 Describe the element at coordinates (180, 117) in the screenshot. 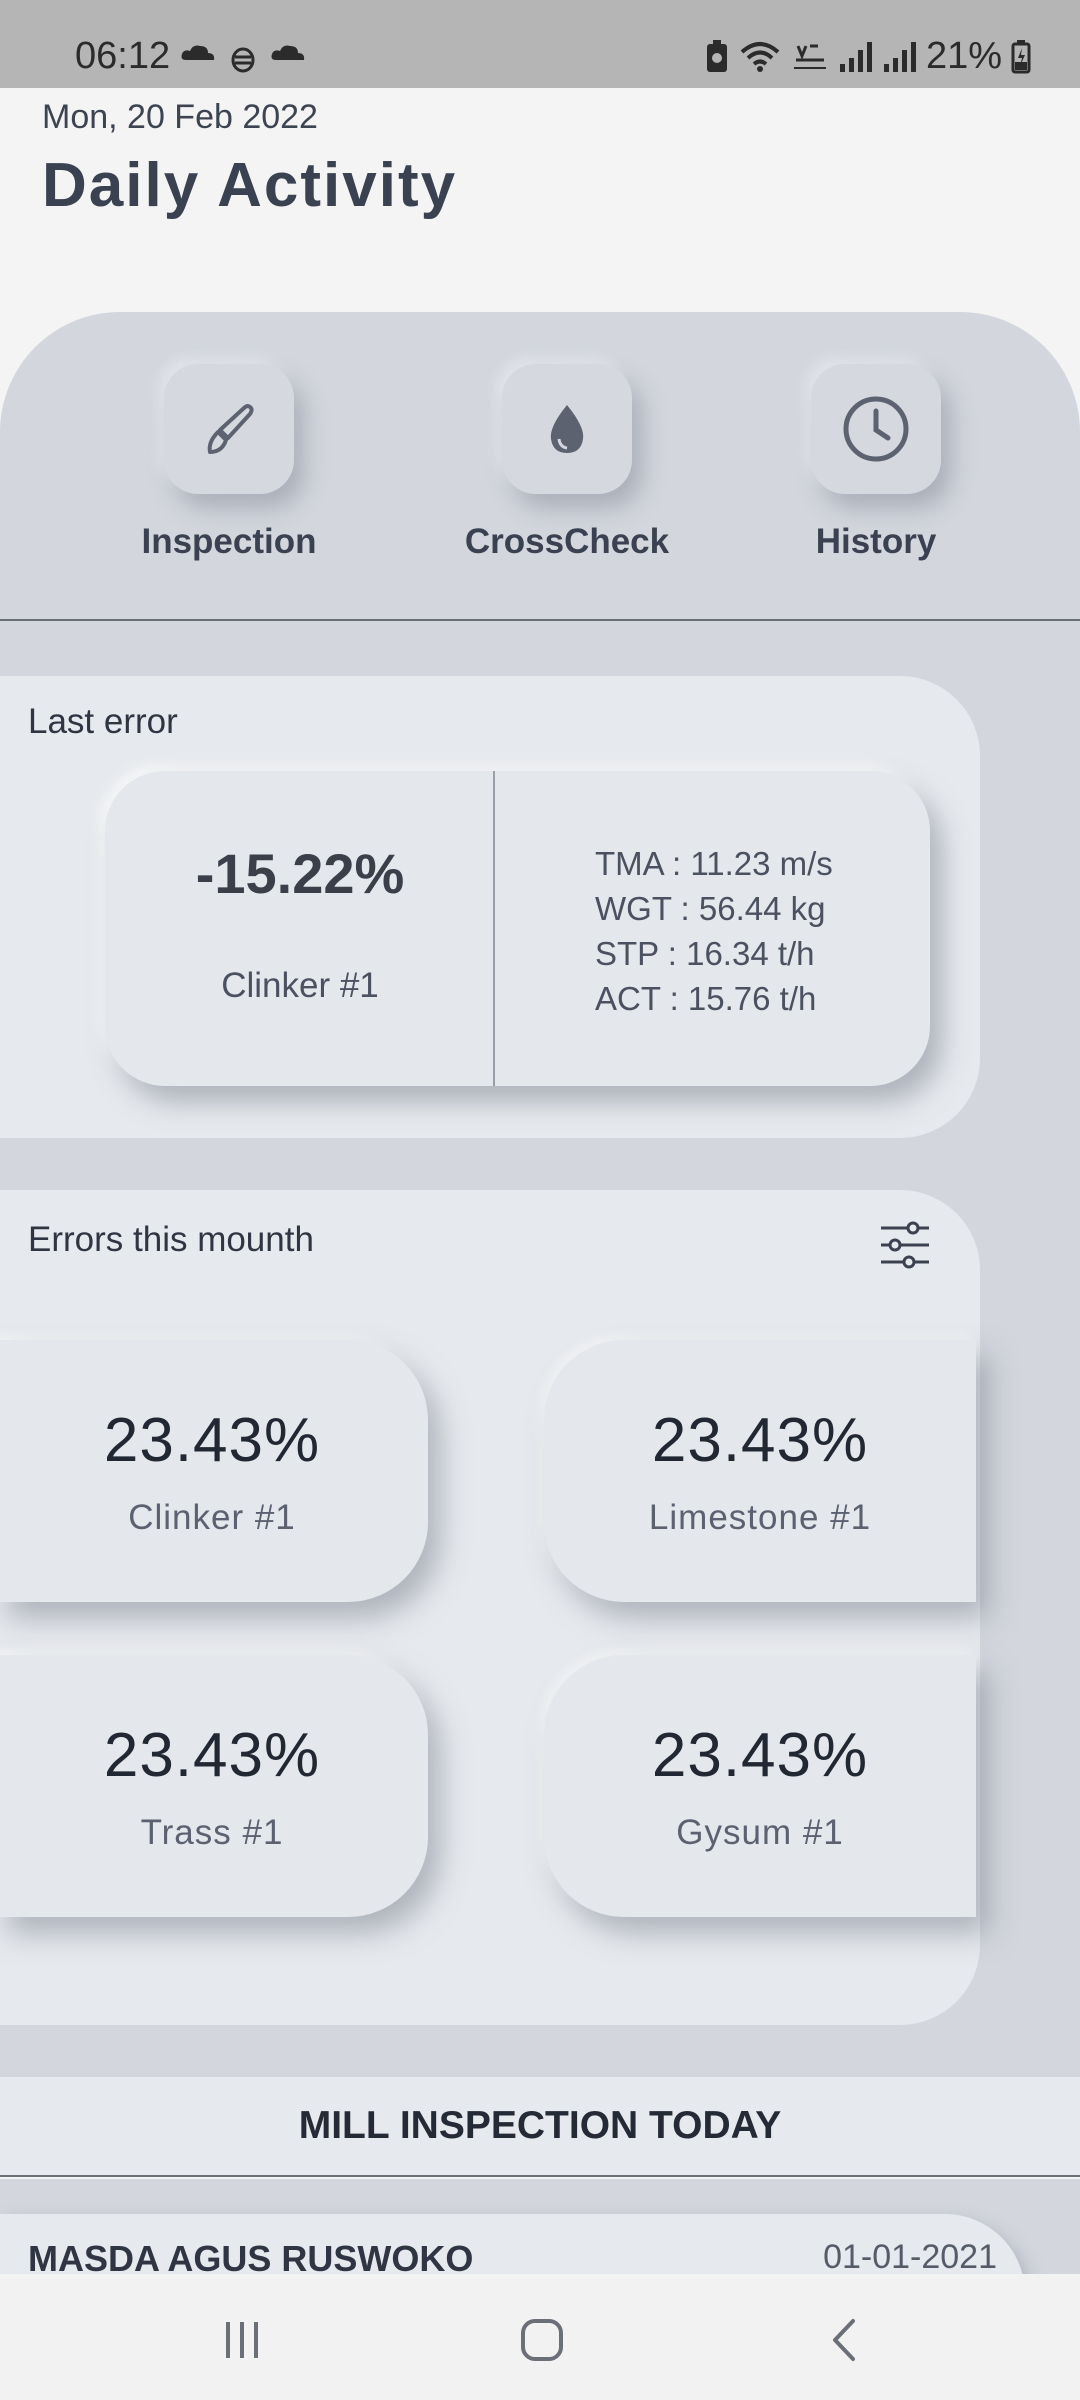

I see `current-date: Mon, 20 Feb 2022` at that location.